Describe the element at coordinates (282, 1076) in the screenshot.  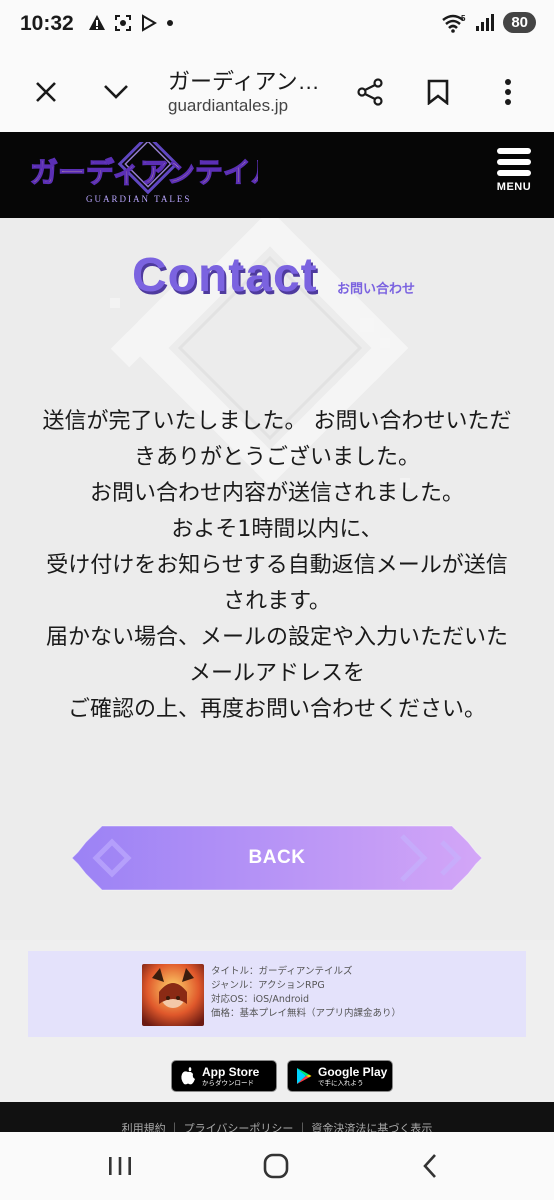
I see `store-buttons: App Store からダウンロード Google Play で手に入れよう` at that location.